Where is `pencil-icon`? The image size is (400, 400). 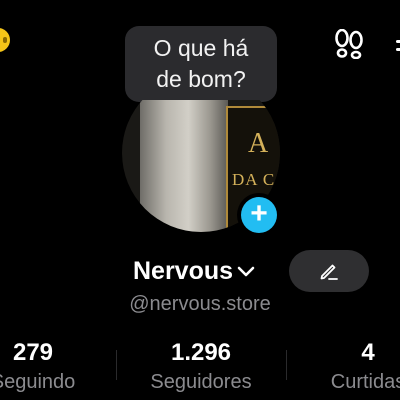
pencil-icon is located at coordinates (329, 272).